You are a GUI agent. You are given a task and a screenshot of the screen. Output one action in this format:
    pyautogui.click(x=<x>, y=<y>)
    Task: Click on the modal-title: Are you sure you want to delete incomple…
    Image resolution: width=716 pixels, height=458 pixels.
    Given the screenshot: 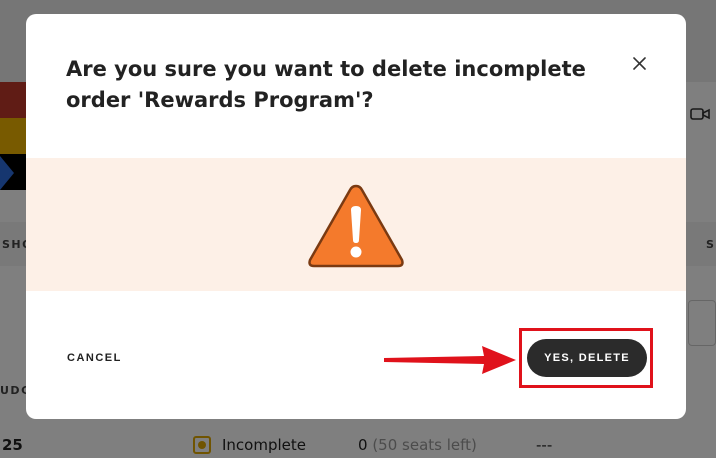 What is the action you would take?
    pyautogui.click(x=326, y=84)
    